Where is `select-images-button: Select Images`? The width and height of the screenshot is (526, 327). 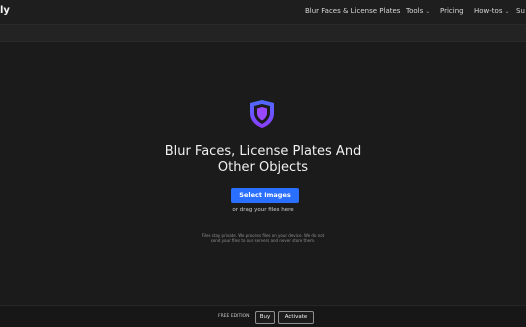
select-images-button: Select Images is located at coordinates (265, 195).